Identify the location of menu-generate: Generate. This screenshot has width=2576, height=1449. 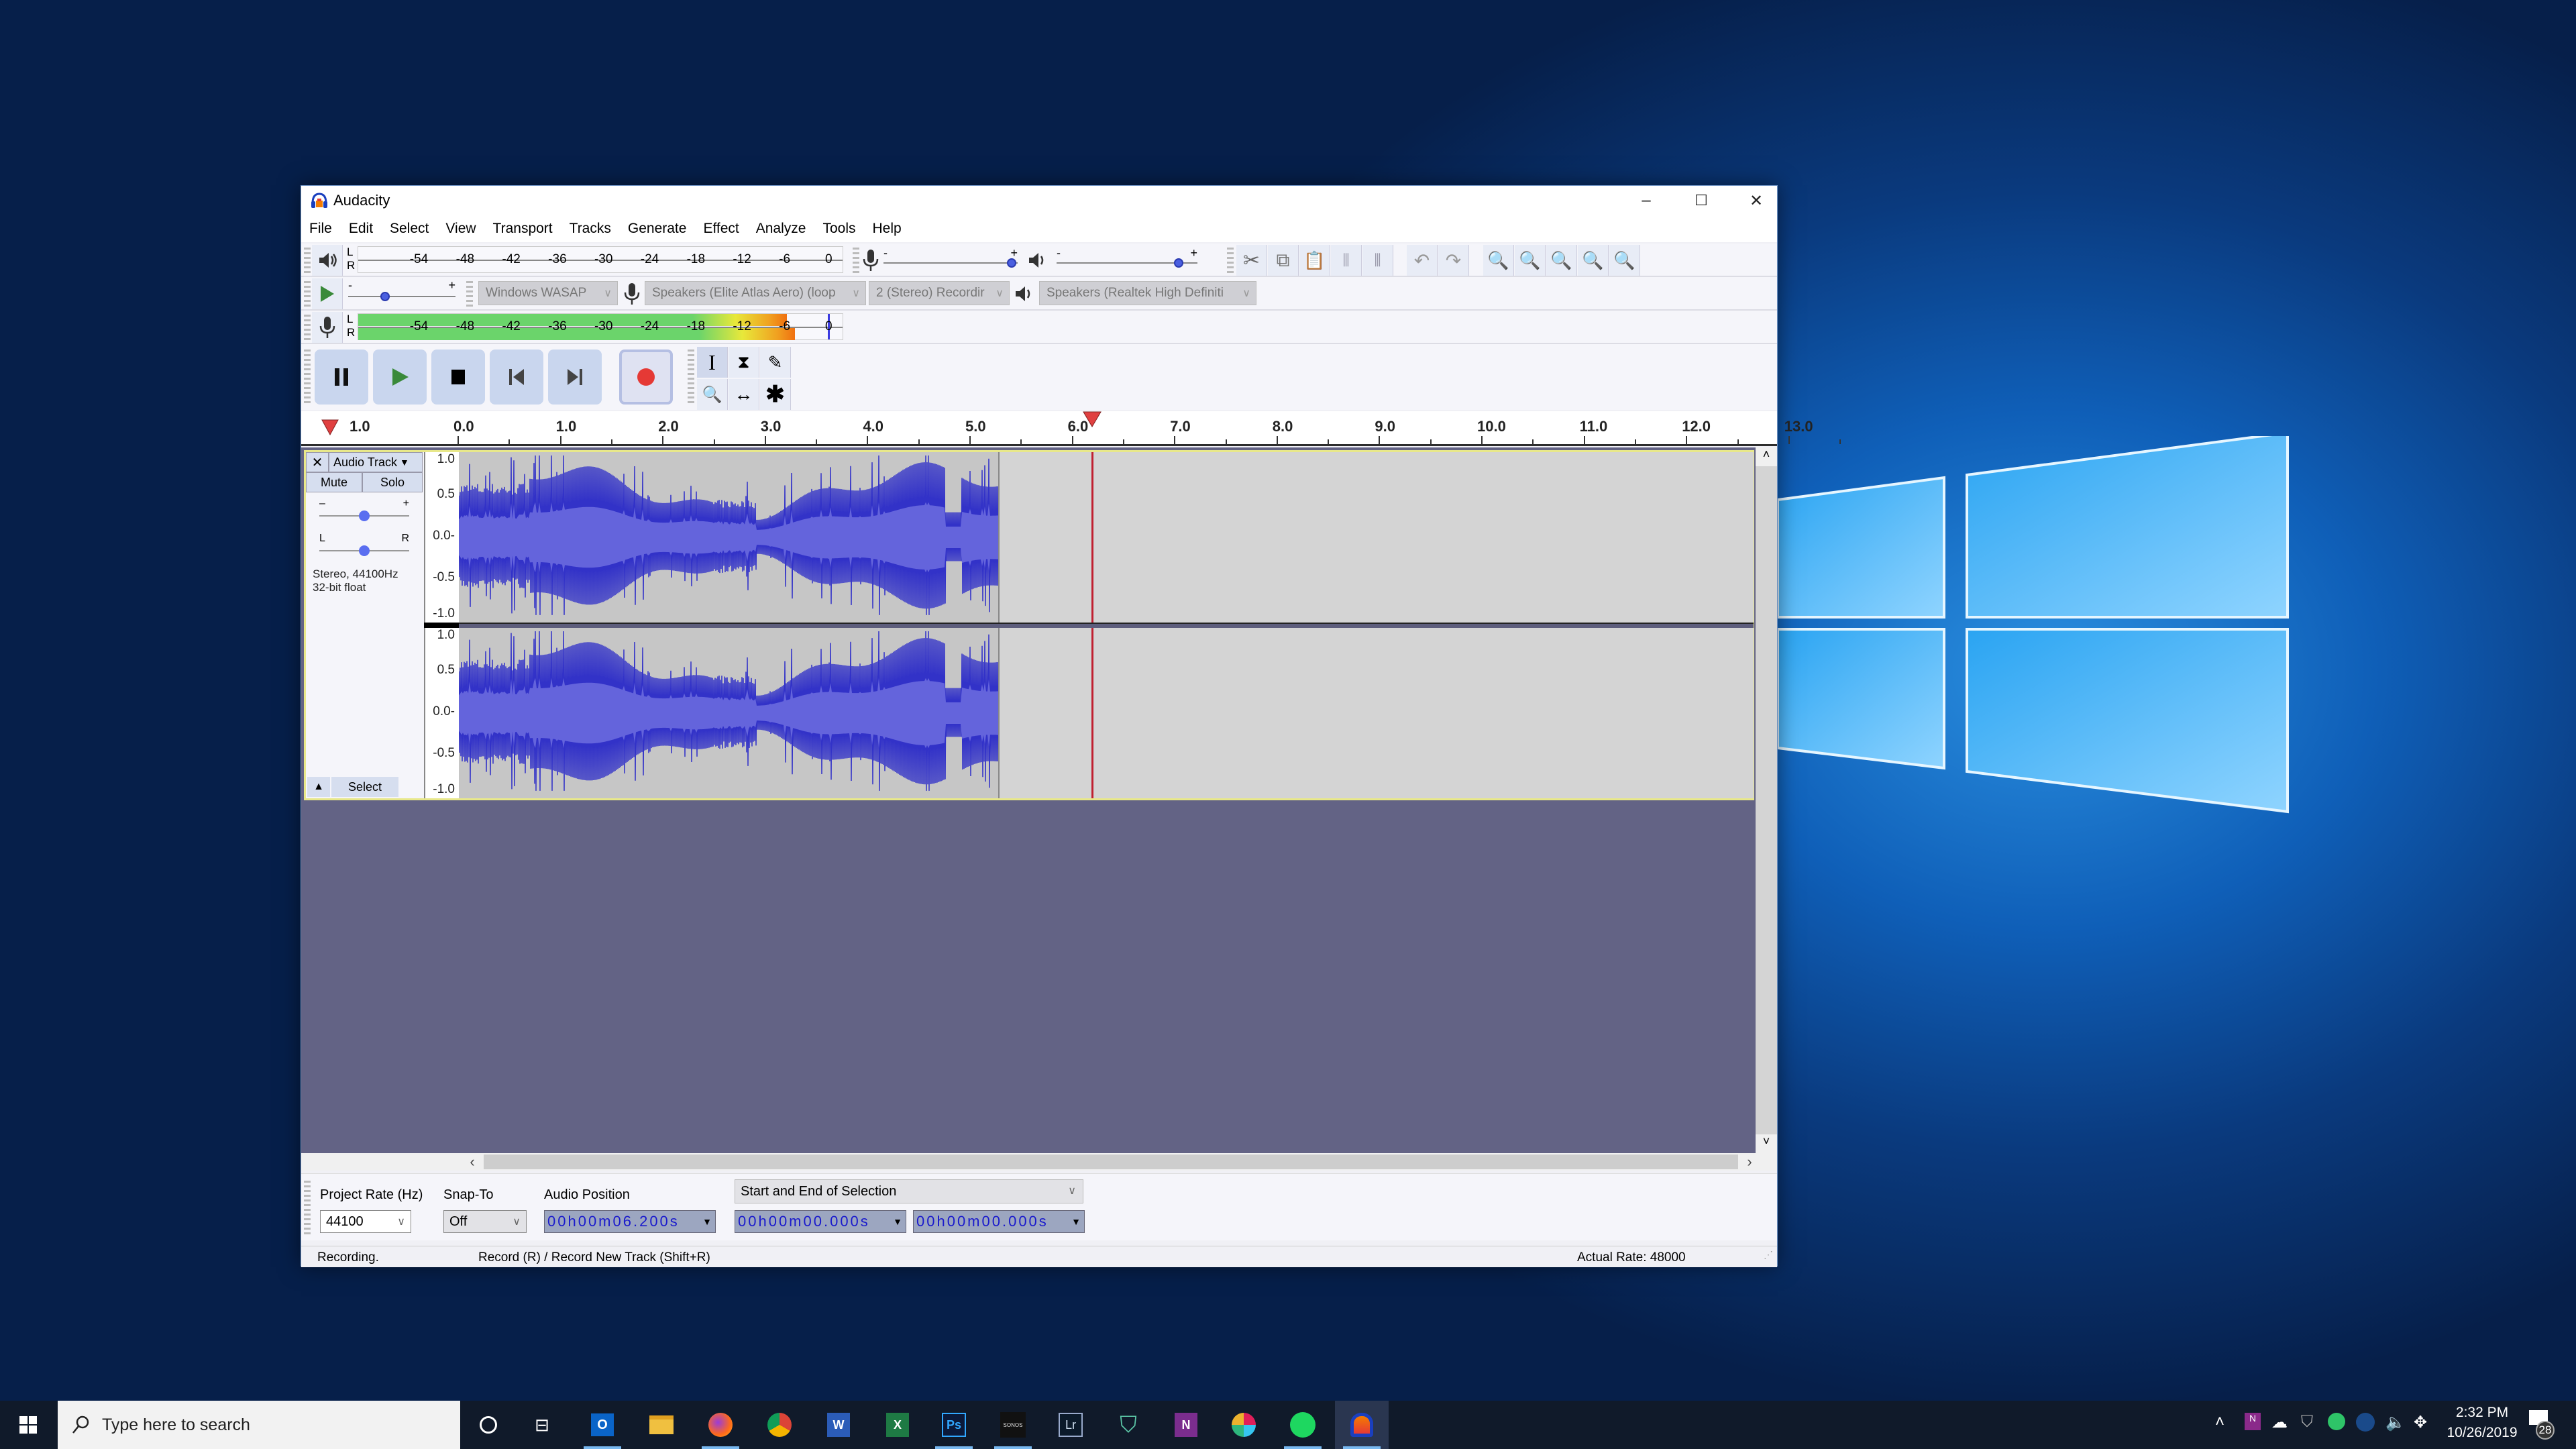
(657, 229).